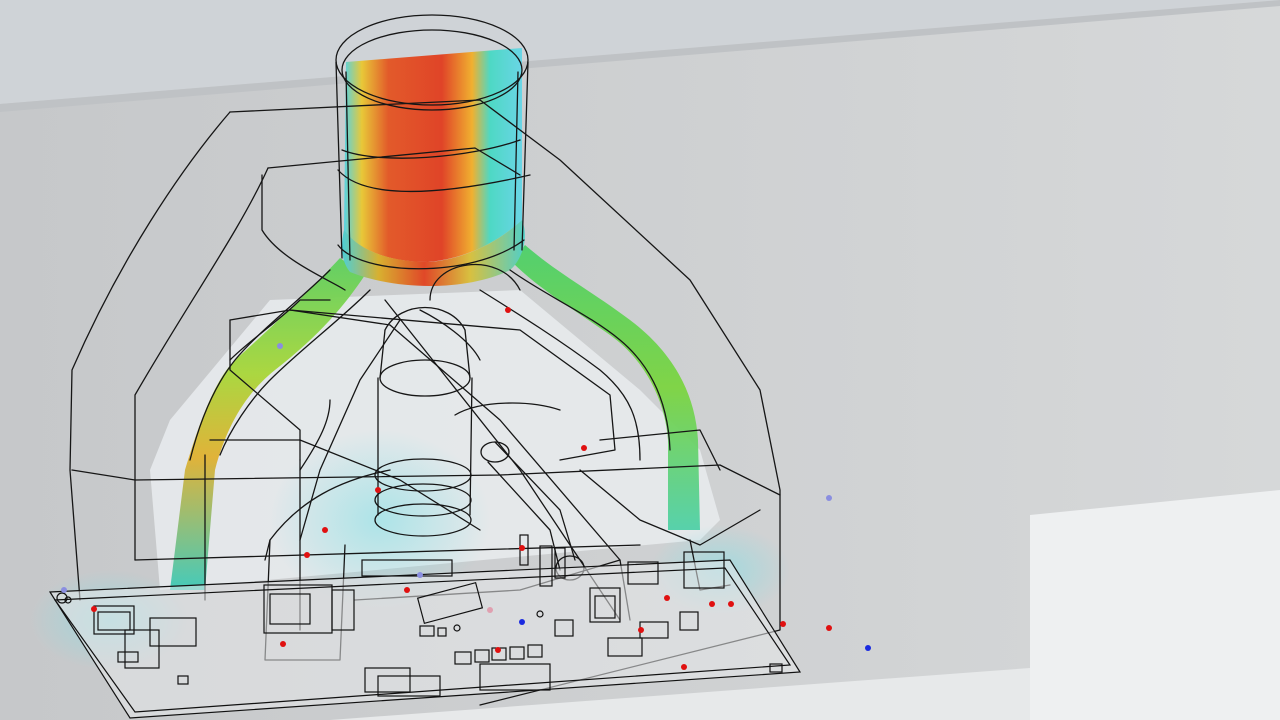 This screenshot has width=1280, height=720. Describe the element at coordinates (1155, 605) in the screenshot. I see `floor-plane` at that location.